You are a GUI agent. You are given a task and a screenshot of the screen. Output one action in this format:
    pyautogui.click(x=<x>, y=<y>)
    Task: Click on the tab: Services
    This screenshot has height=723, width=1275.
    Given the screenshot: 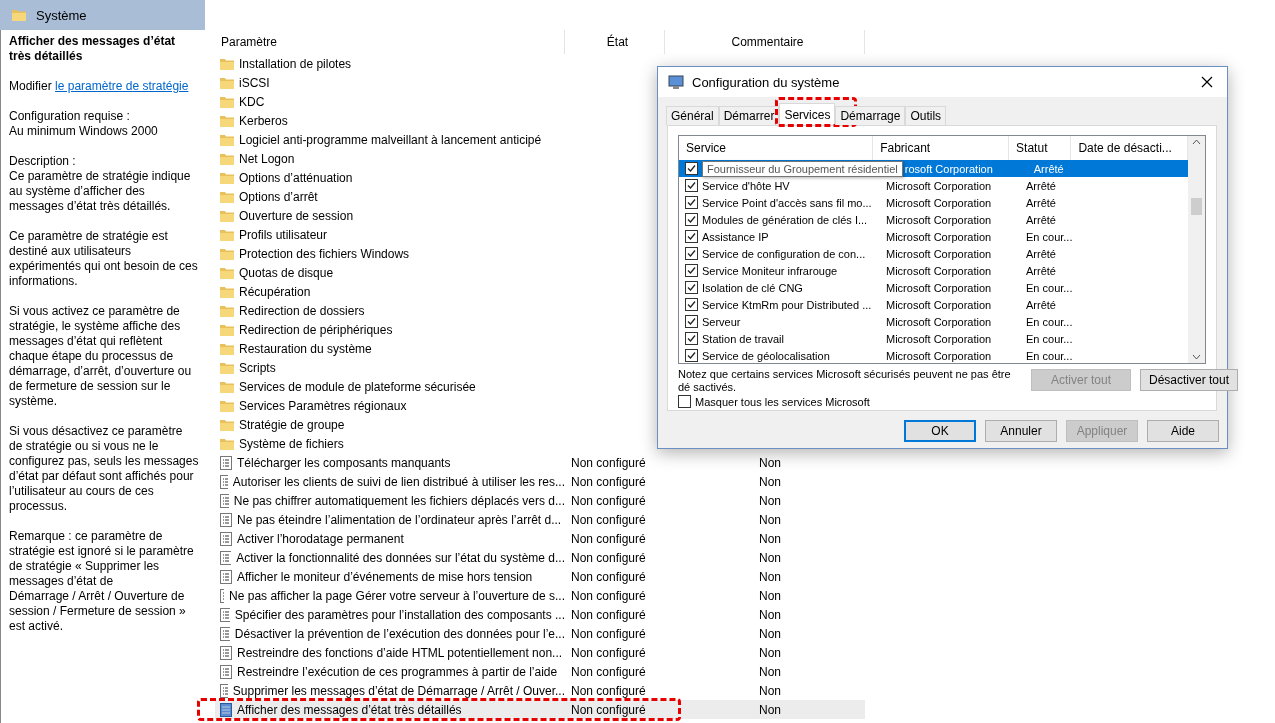 What is the action you would take?
    pyautogui.click(x=807, y=114)
    